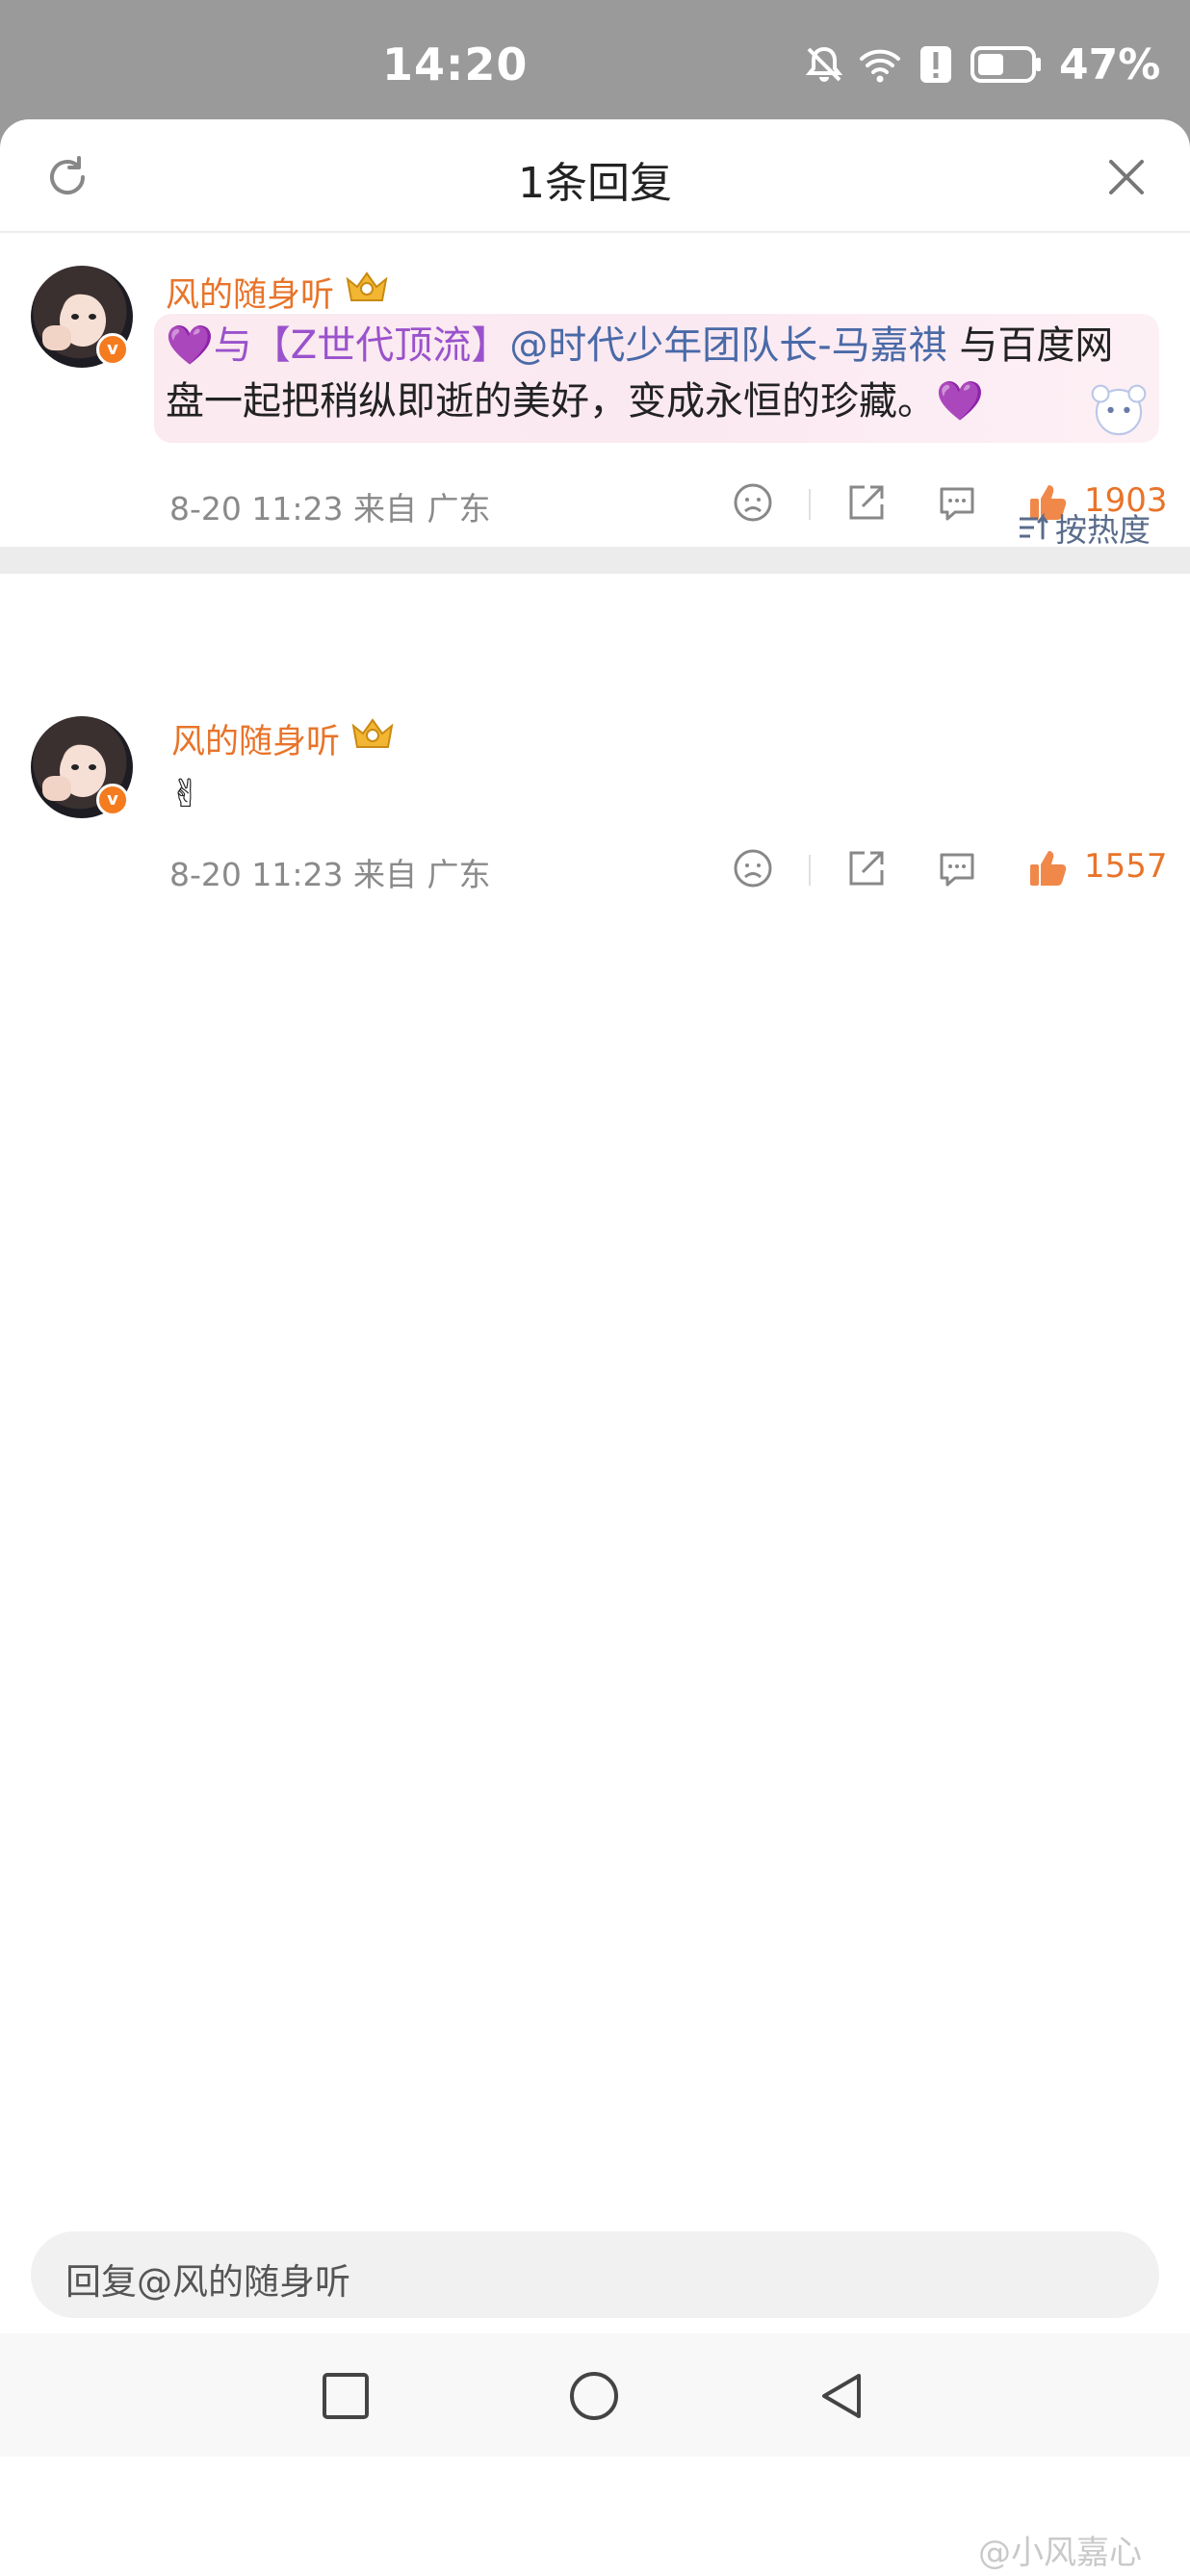 The width and height of the screenshot is (1190, 2576). What do you see at coordinates (728, 346) in the screenshot?
I see `mention-link: @时代少年团队长-马嘉祺` at bounding box center [728, 346].